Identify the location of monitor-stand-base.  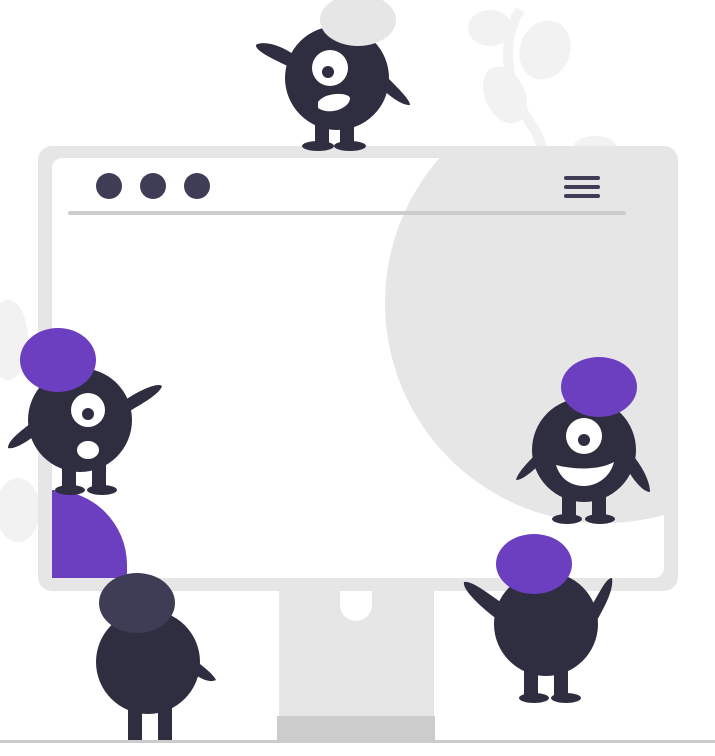
(356, 729).